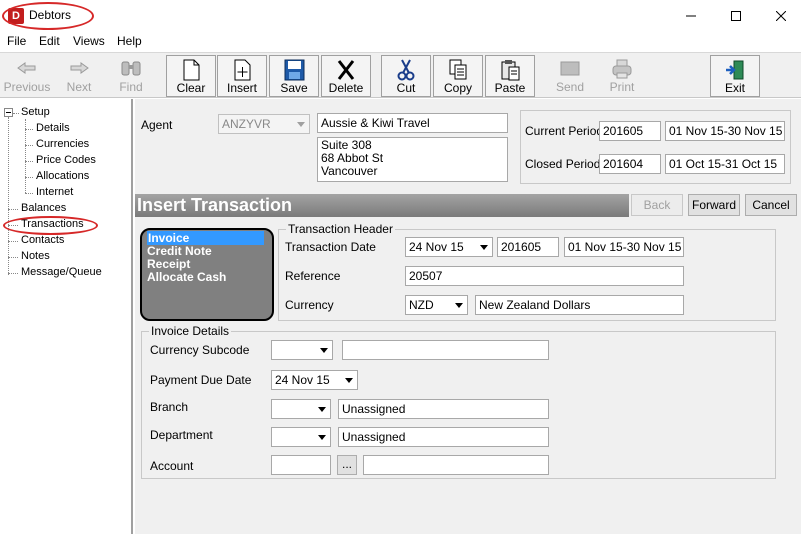 Image resolution: width=801 pixels, height=534 pixels. I want to click on tree-item-contacts: Contacts, so click(42, 240).